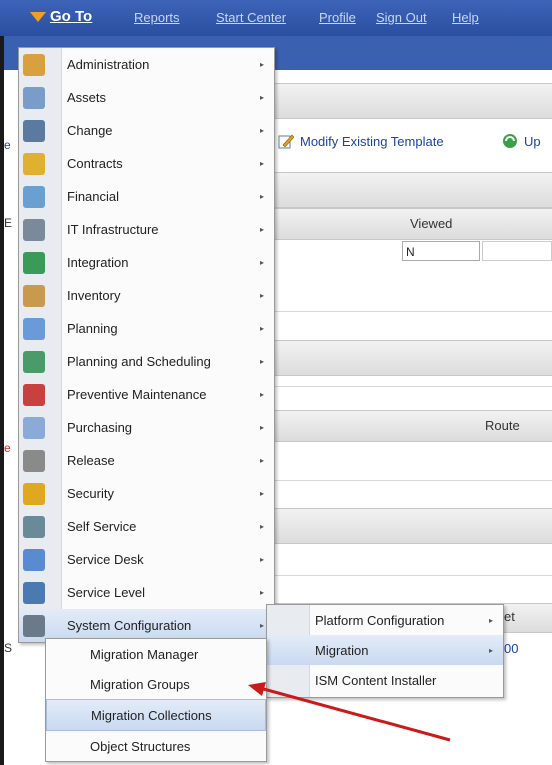 The image size is (552, 765). I want to click on financial-icon, so click(34, 197).